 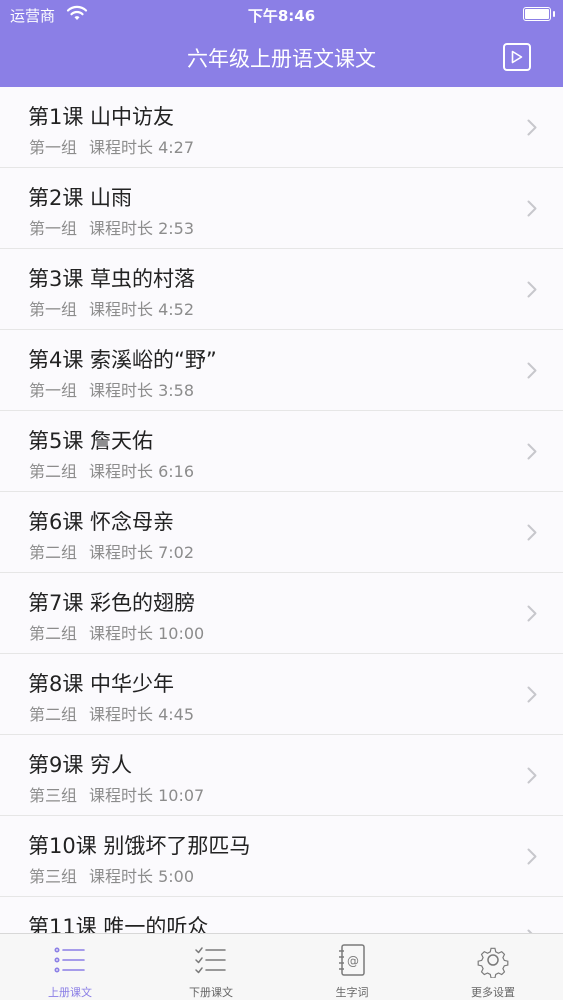 What do you see at coordinates (210, 960) in the screenshot?
I see `checklist-icon` at bounding box center [210, 960].